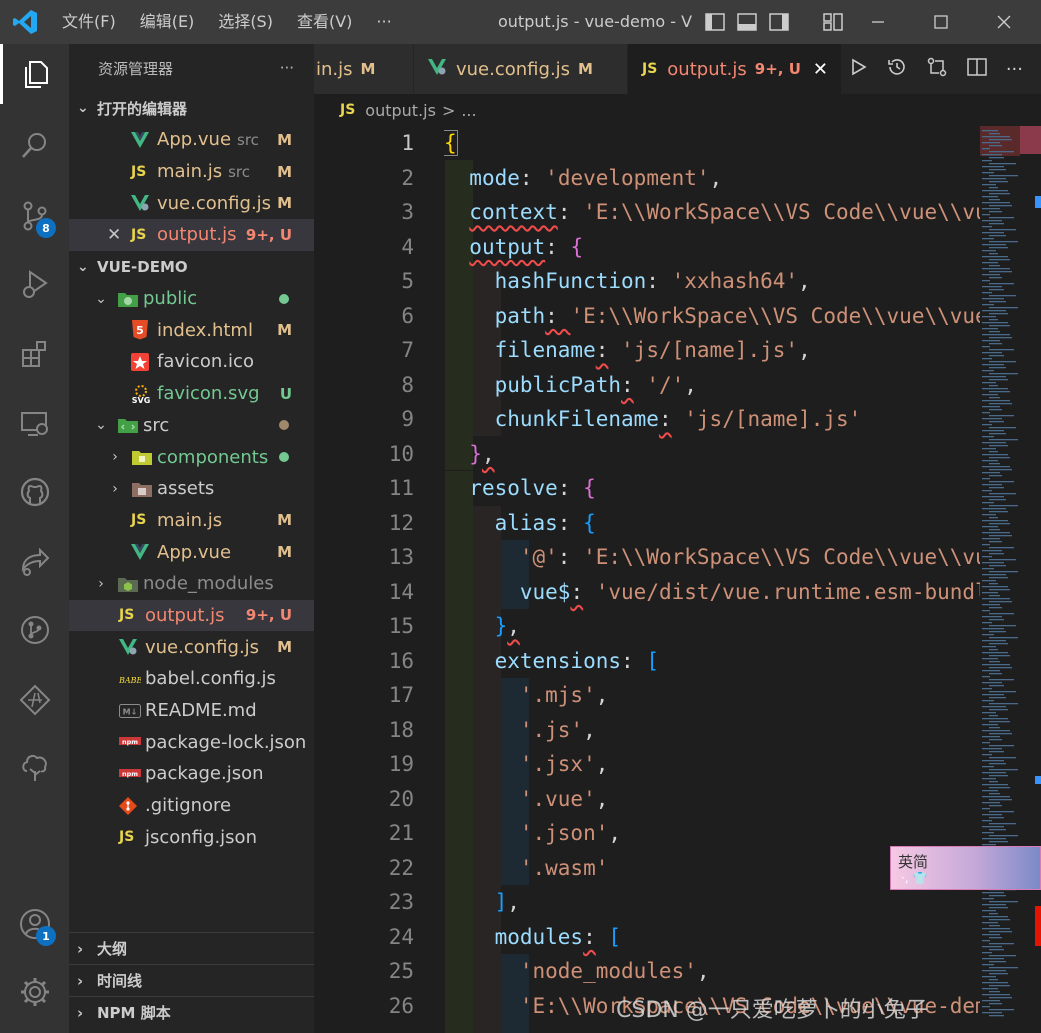 This screenshot has height=1033, width=1041. What do you see at coordinates (245, 22) in the screenshot?
I see `menu-selection: 选择(S)` at bounding box center [245, 22].